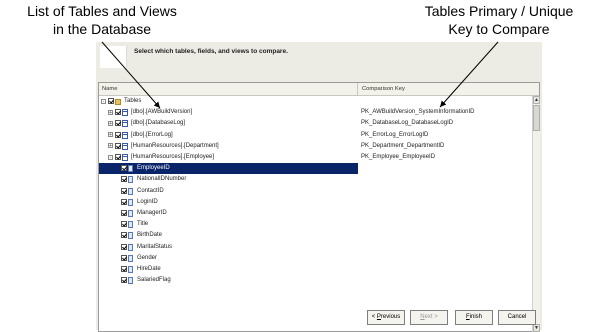 This screenshot has width=596, height=332. Describe the element at coordinates (499, 11) in the screenshot. I see `annotation-right-line1: Tables Primary / Unique` at that location.